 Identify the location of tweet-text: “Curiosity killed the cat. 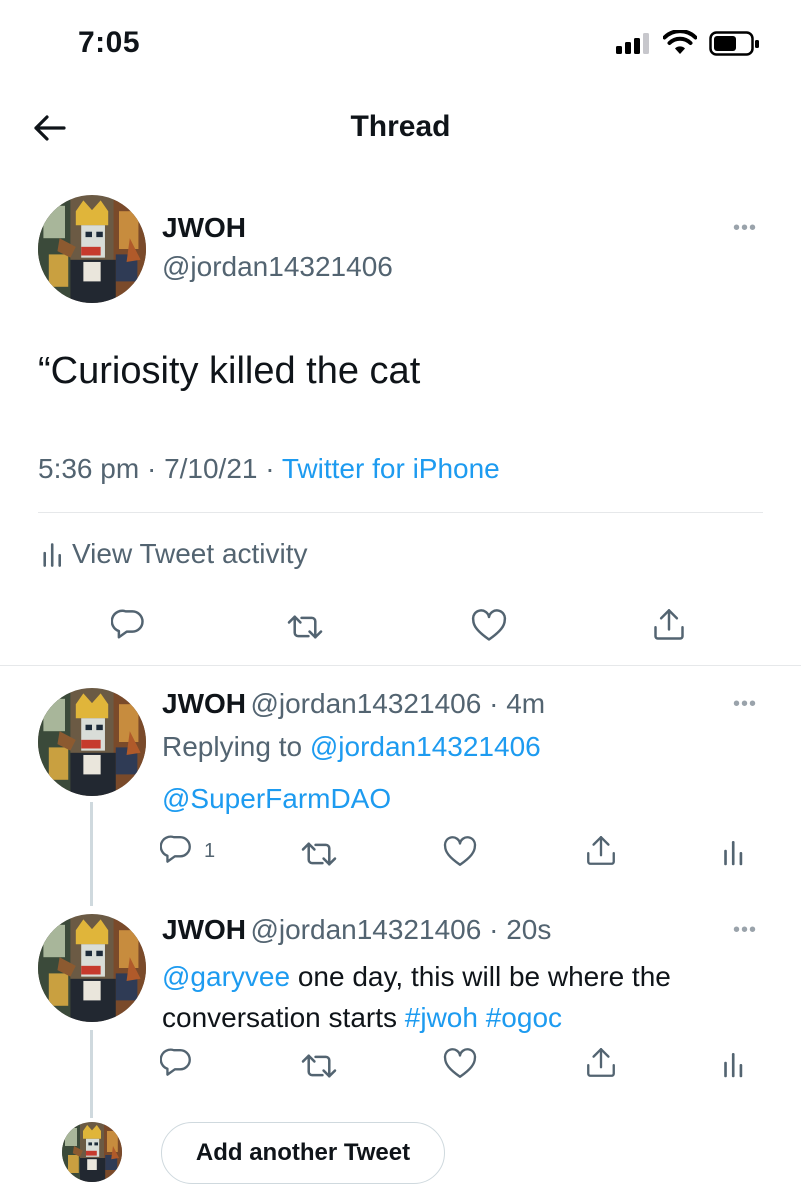
(229, 371).